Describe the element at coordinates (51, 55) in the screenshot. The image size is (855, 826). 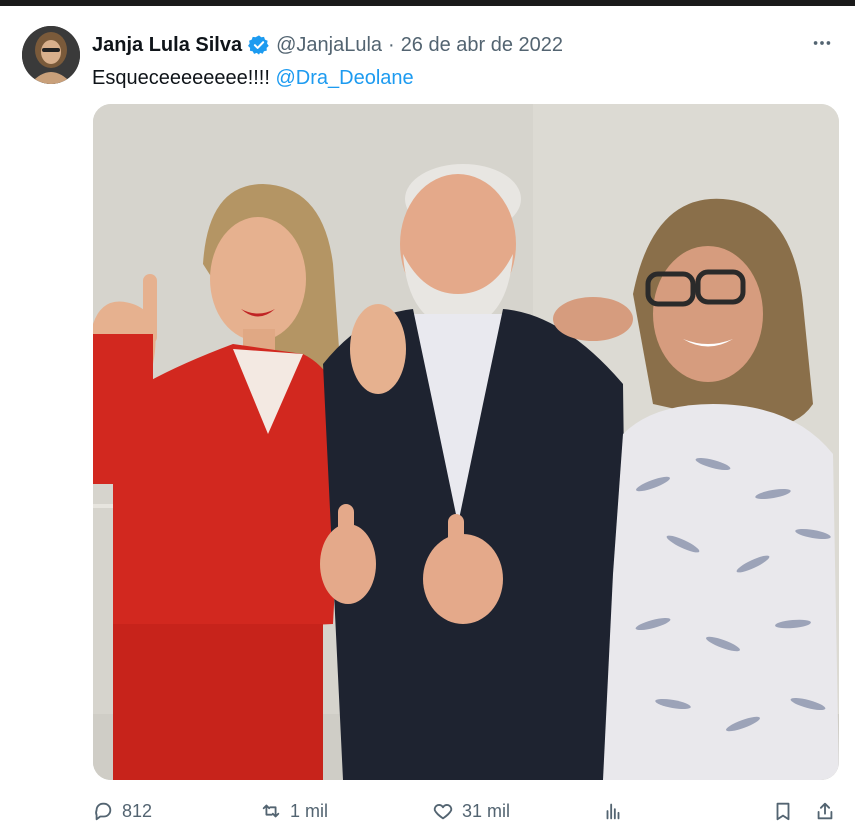
I see `avatar` at that location.